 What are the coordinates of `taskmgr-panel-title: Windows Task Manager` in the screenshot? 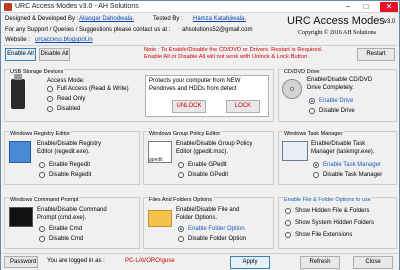 It's located at (313, 134).